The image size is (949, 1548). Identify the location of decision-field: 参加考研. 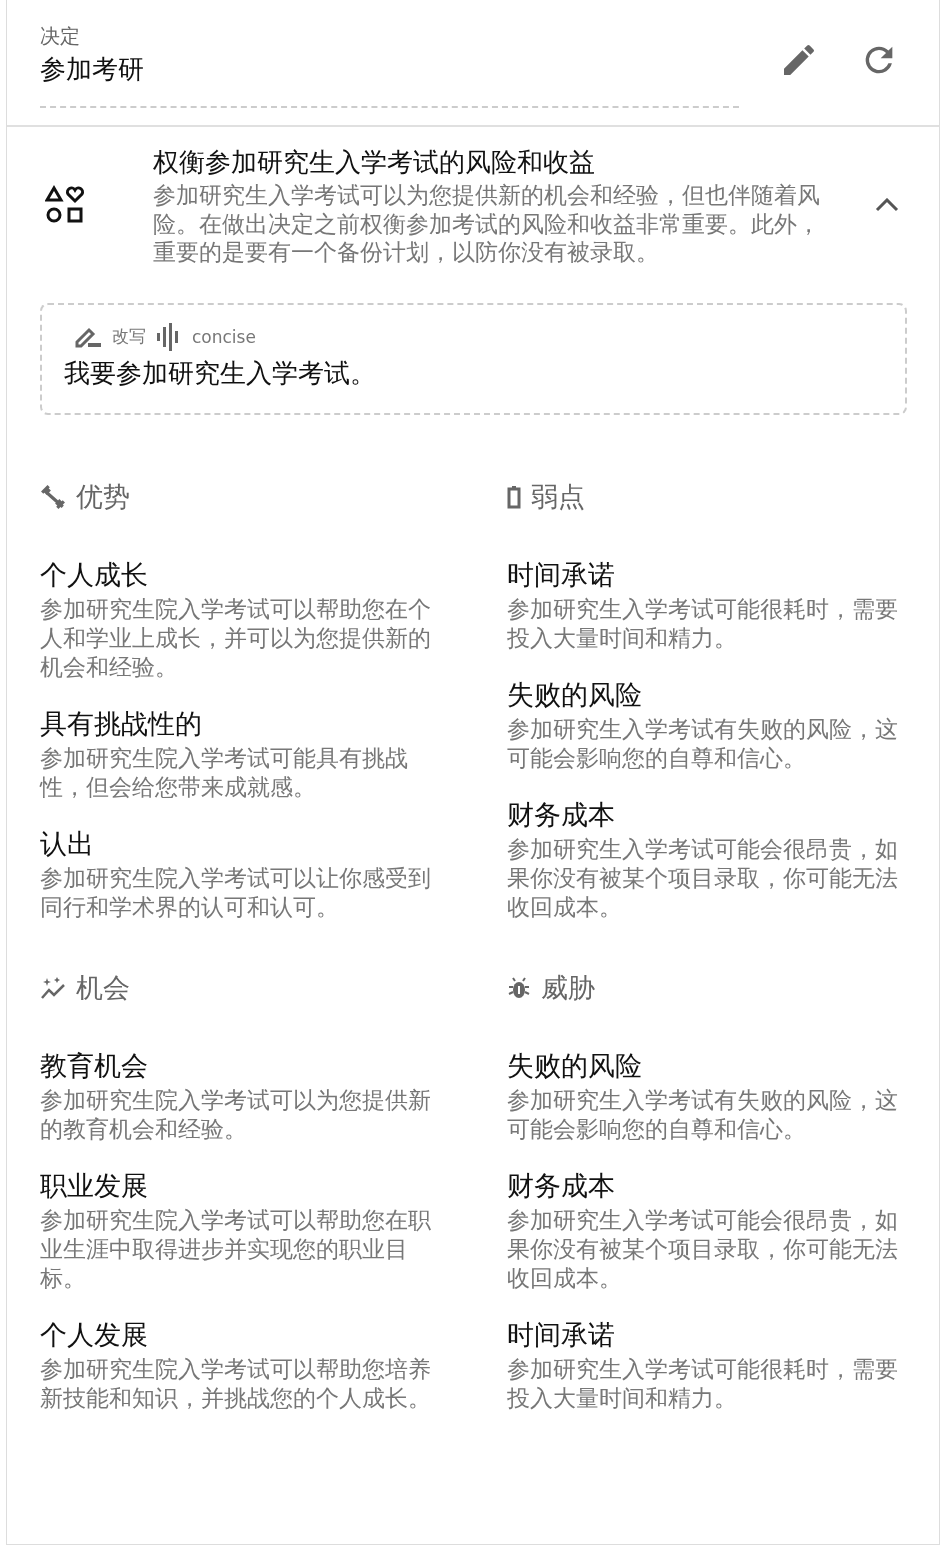
(389, 69).